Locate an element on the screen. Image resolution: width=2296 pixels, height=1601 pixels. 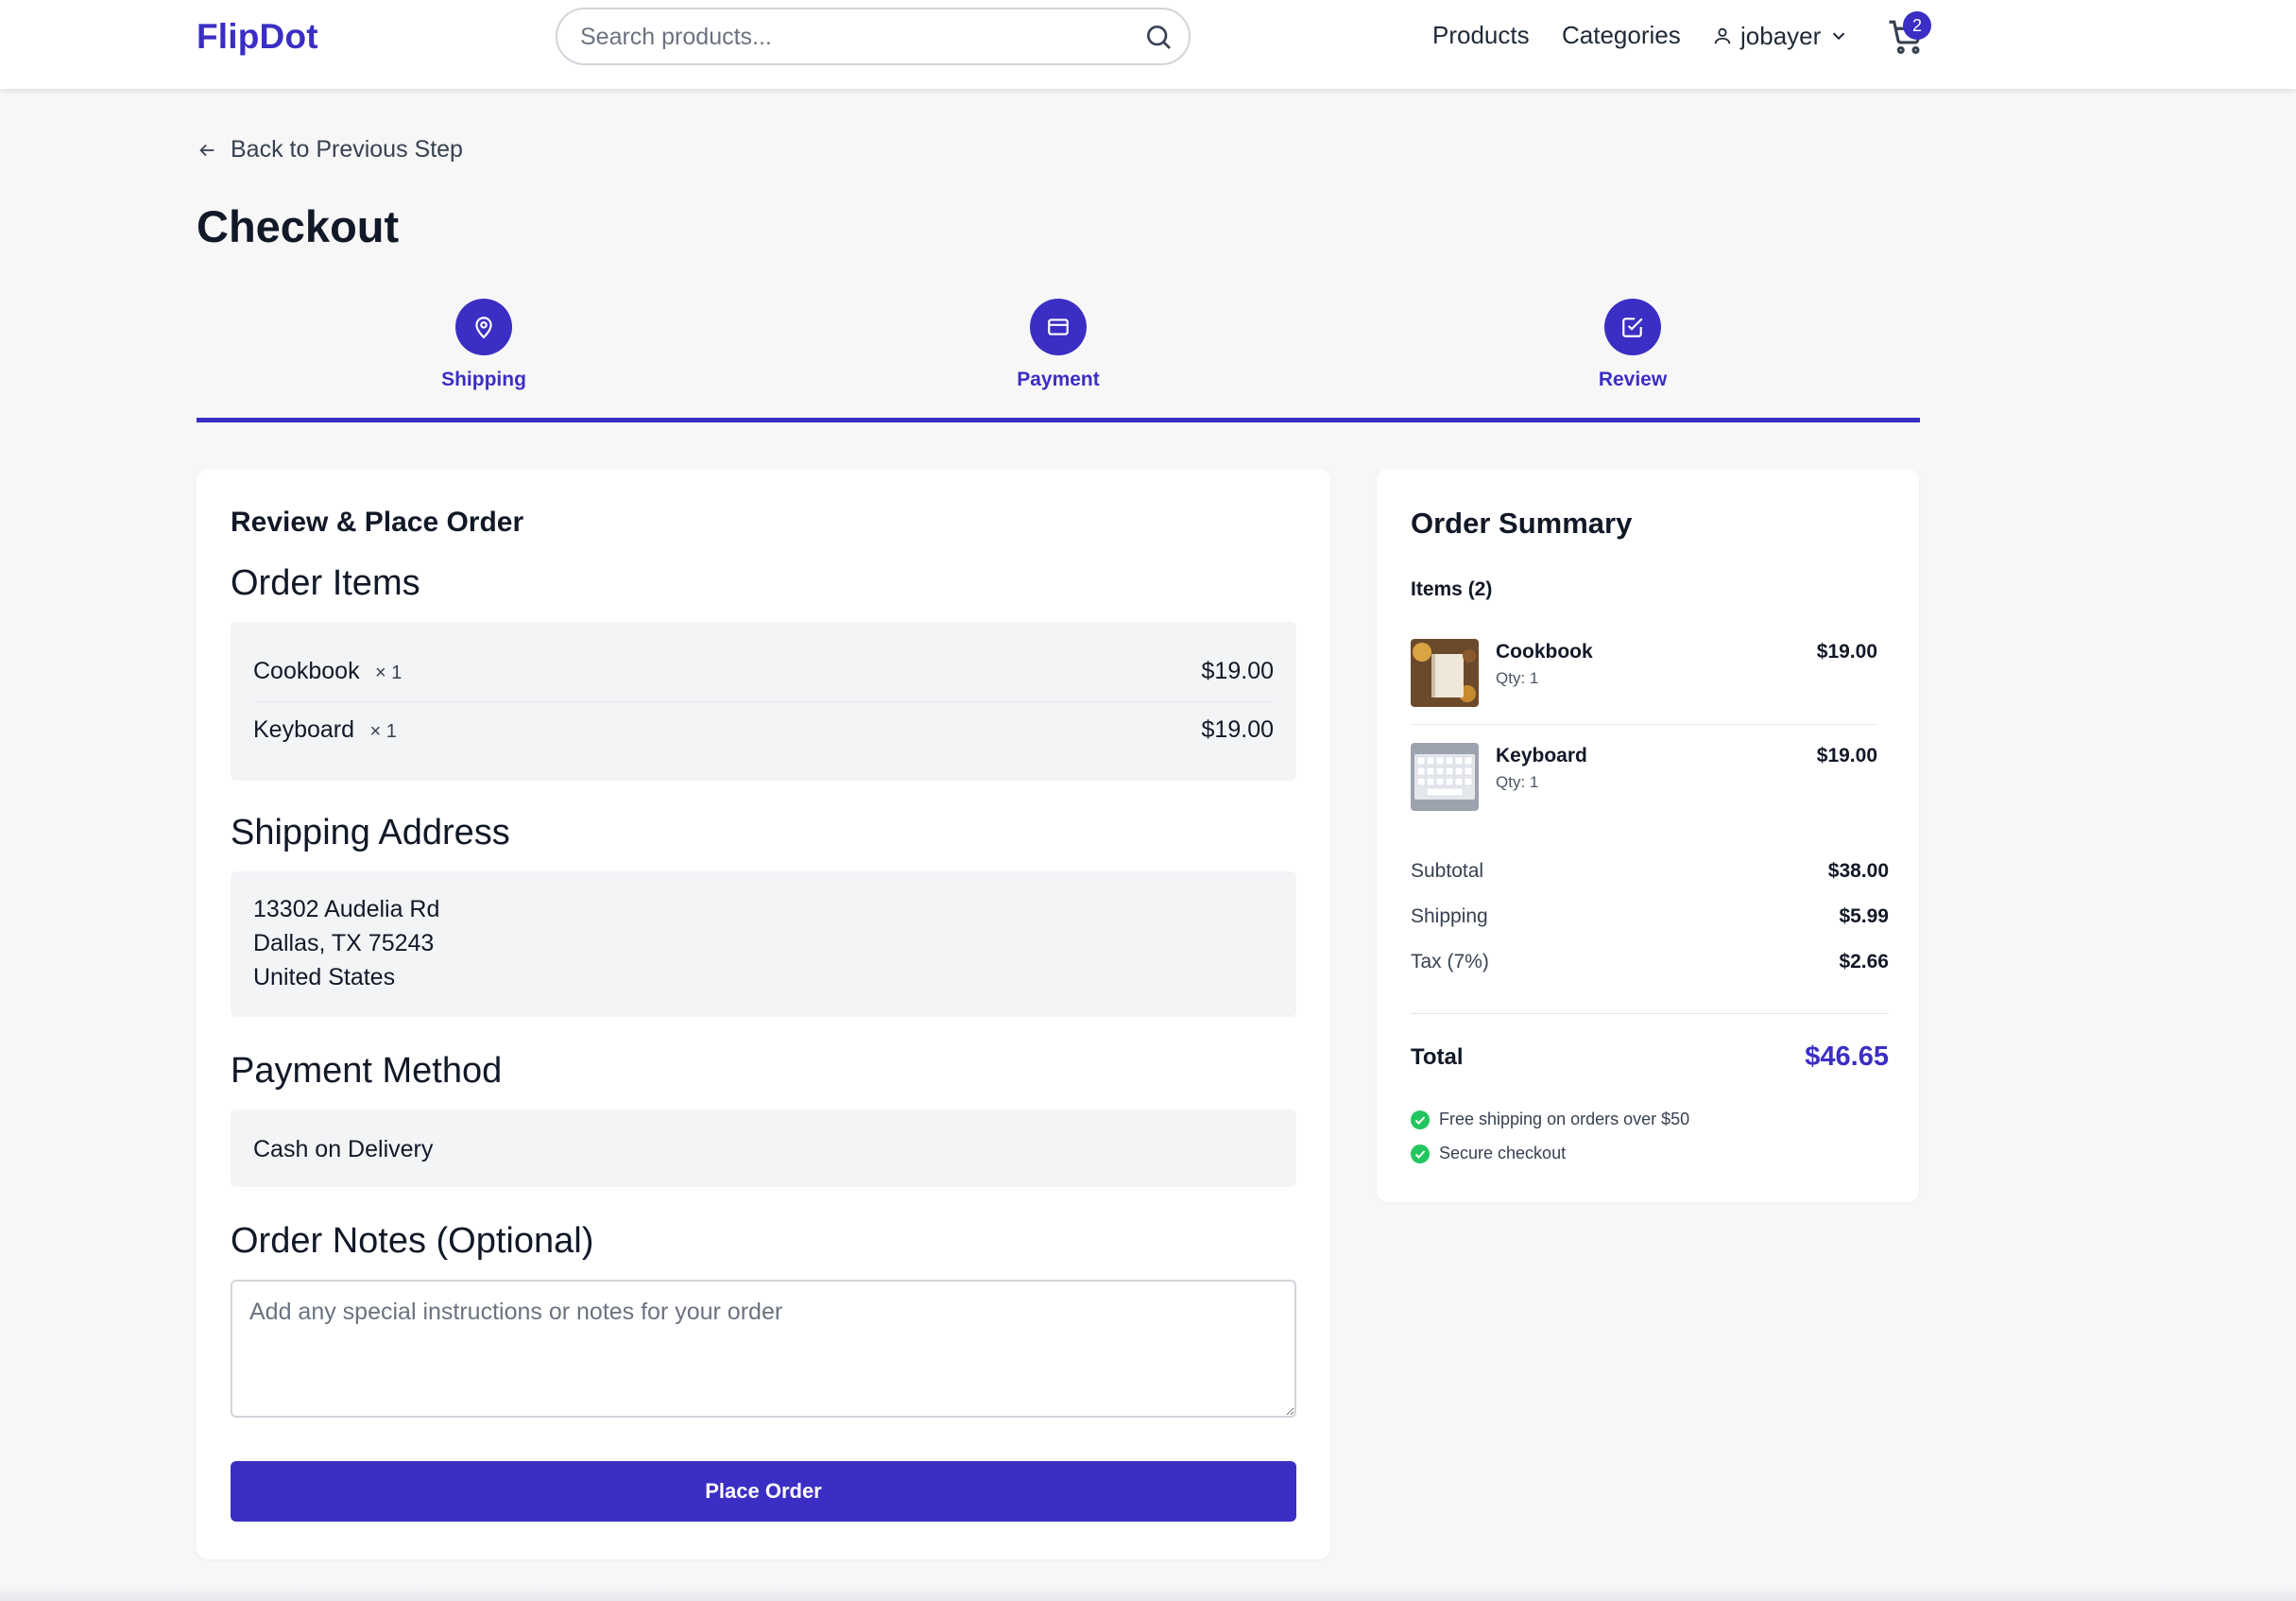
summary-item: Cookbook Qty: 1 $19.00 is located at coordinates (1644, 674).